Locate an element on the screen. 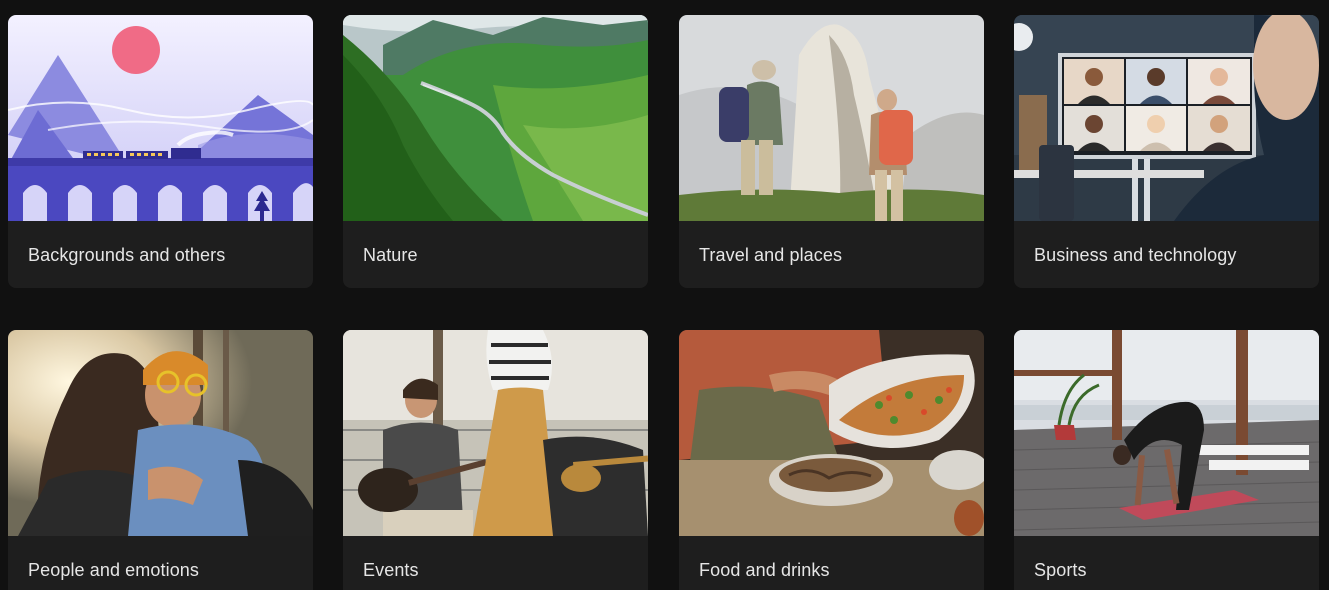 This screenshot has width=1329, height=590. category-card-travel: Travel and places is located at coordinates (831, 151).